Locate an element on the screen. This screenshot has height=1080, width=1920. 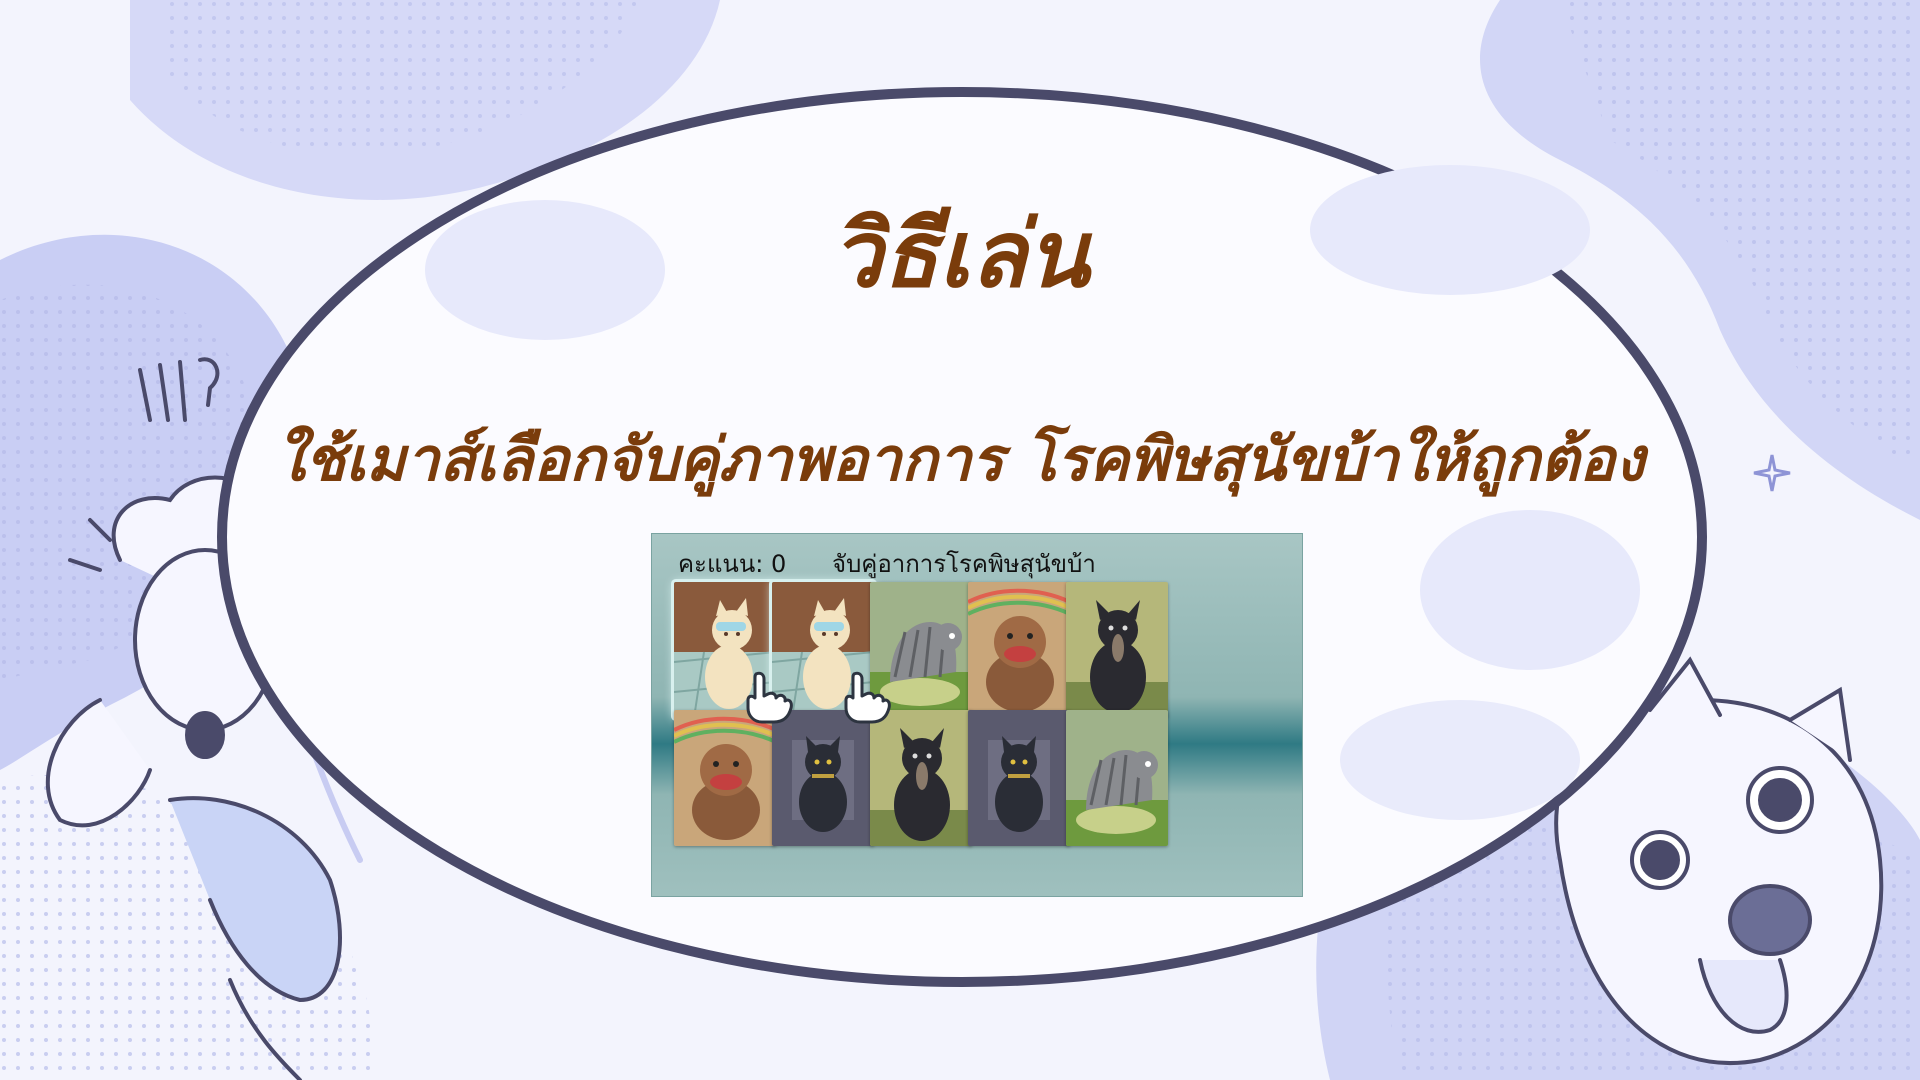
game-title: จับคู่อาการโรคพิษสุนัขบ้า is located at coordinates (964, 564).